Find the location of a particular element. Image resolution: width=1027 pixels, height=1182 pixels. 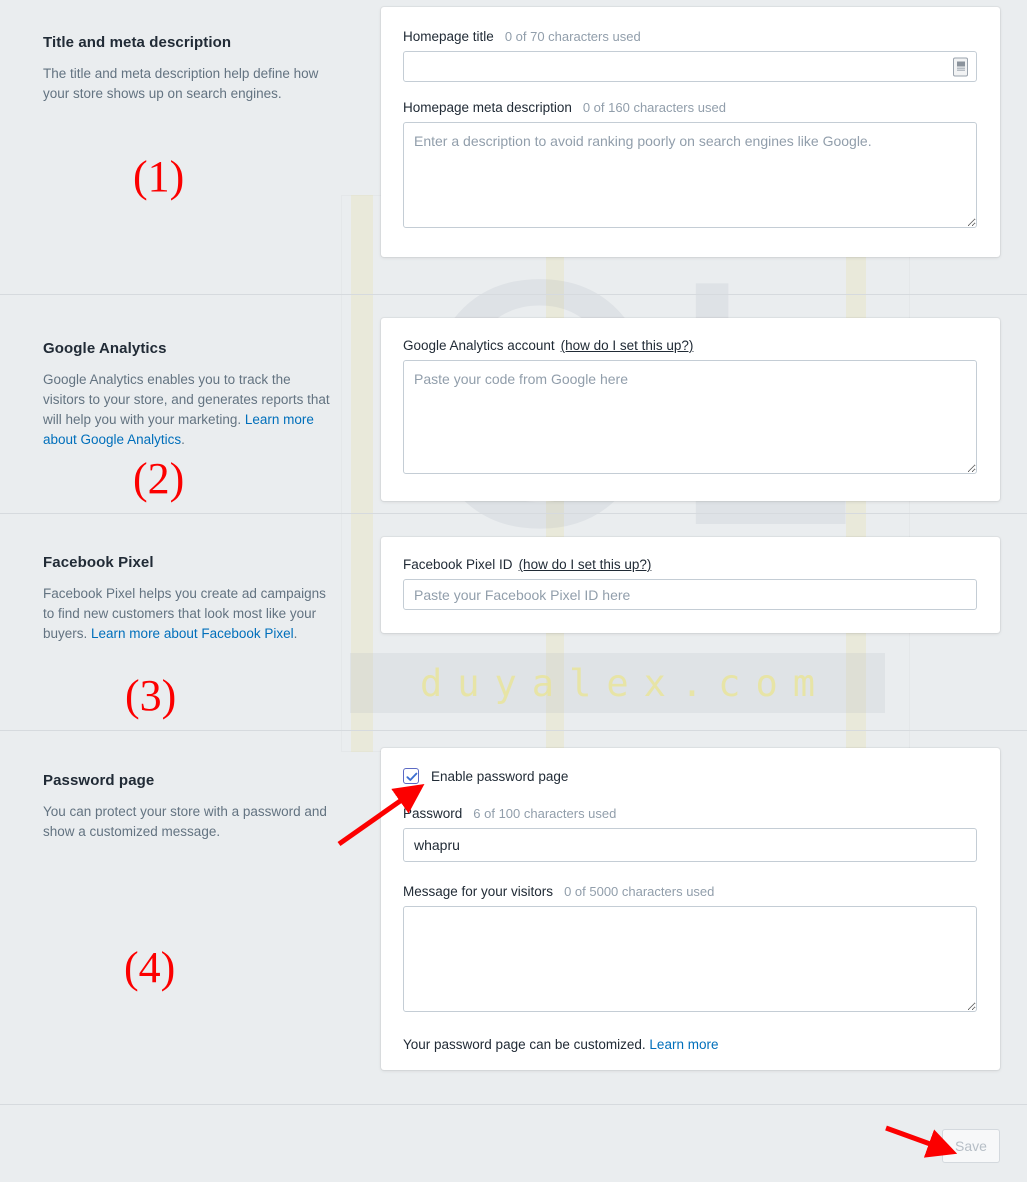

fb-learn-more-link: Learn more about Facebook Pixel is located at coordinates (192, 633).